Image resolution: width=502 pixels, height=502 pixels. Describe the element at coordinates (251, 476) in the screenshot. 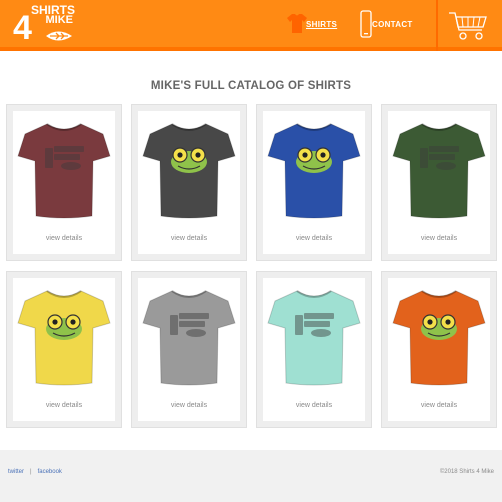

I see `site-footer: twitter | facebook ©2018 Shirts 4 Mike` at that location.